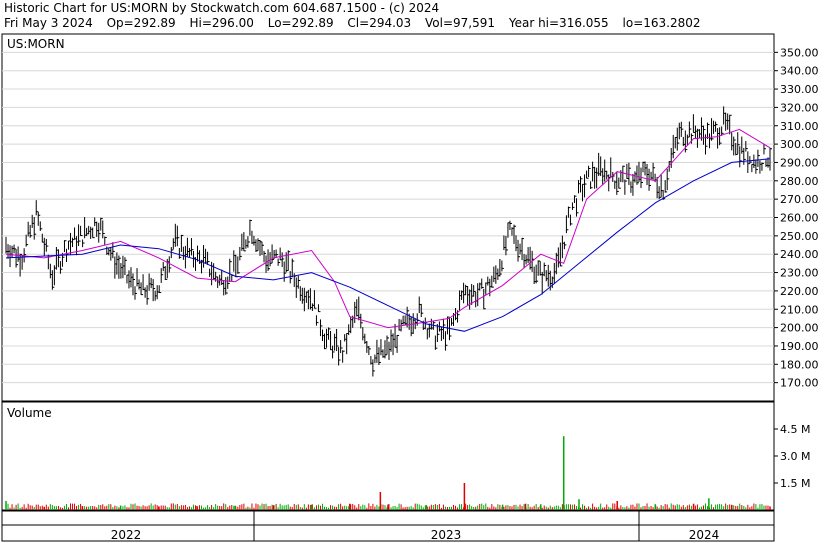 The height and width of the screenshot is (543, 830). I want to click on price-tick-label: 350.00, so click(799, 52).